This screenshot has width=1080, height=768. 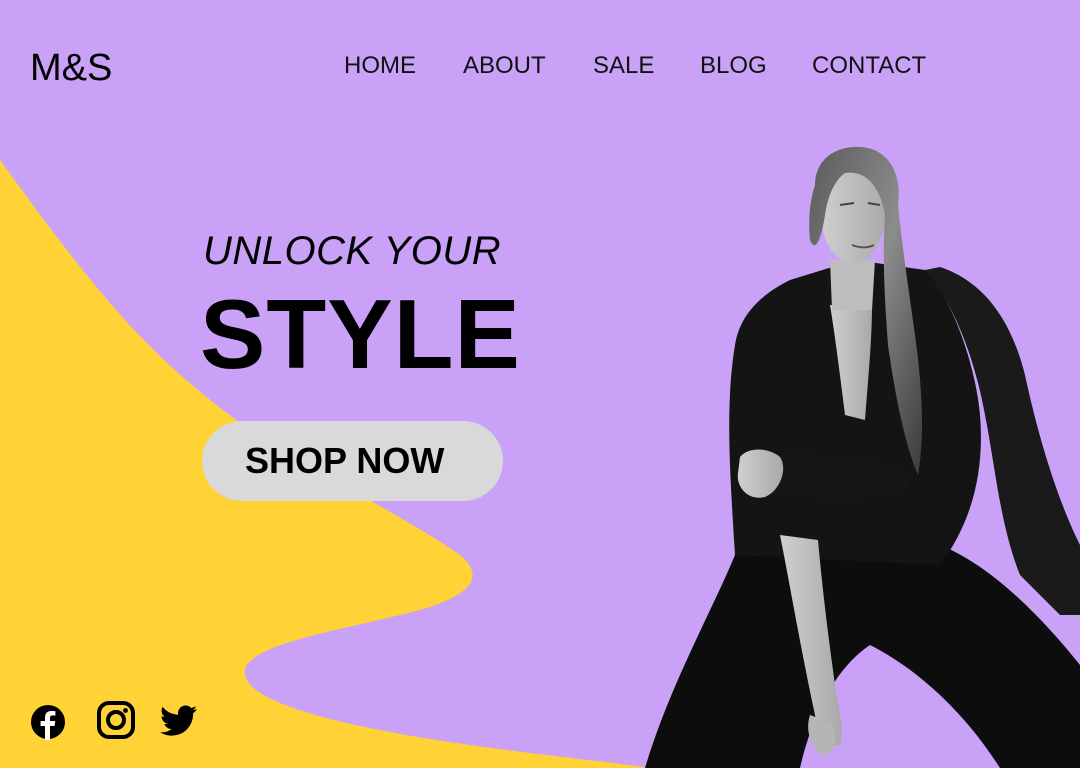 What do you see at coordinates (48, 722) in the screenshot?
I see `facebook-icon` at bounding box center [48, 722].